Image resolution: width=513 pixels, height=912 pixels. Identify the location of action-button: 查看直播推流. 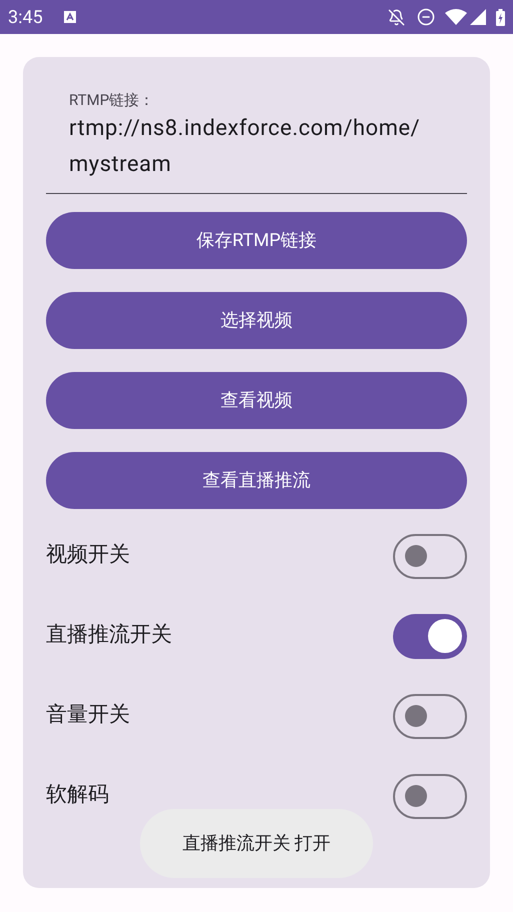
(256, 480).